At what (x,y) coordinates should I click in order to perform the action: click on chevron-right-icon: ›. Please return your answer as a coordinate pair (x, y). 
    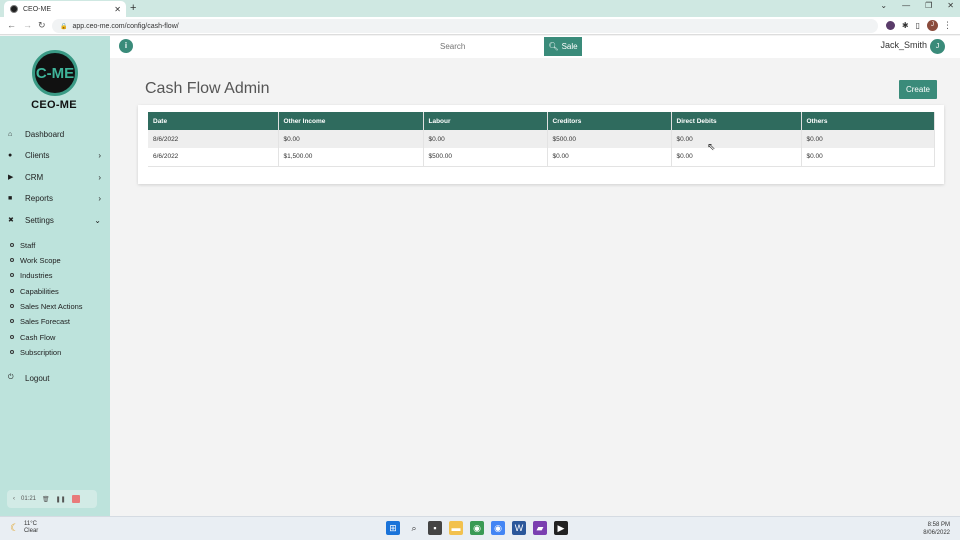
    Looking at the image, I should click on (99, 177).